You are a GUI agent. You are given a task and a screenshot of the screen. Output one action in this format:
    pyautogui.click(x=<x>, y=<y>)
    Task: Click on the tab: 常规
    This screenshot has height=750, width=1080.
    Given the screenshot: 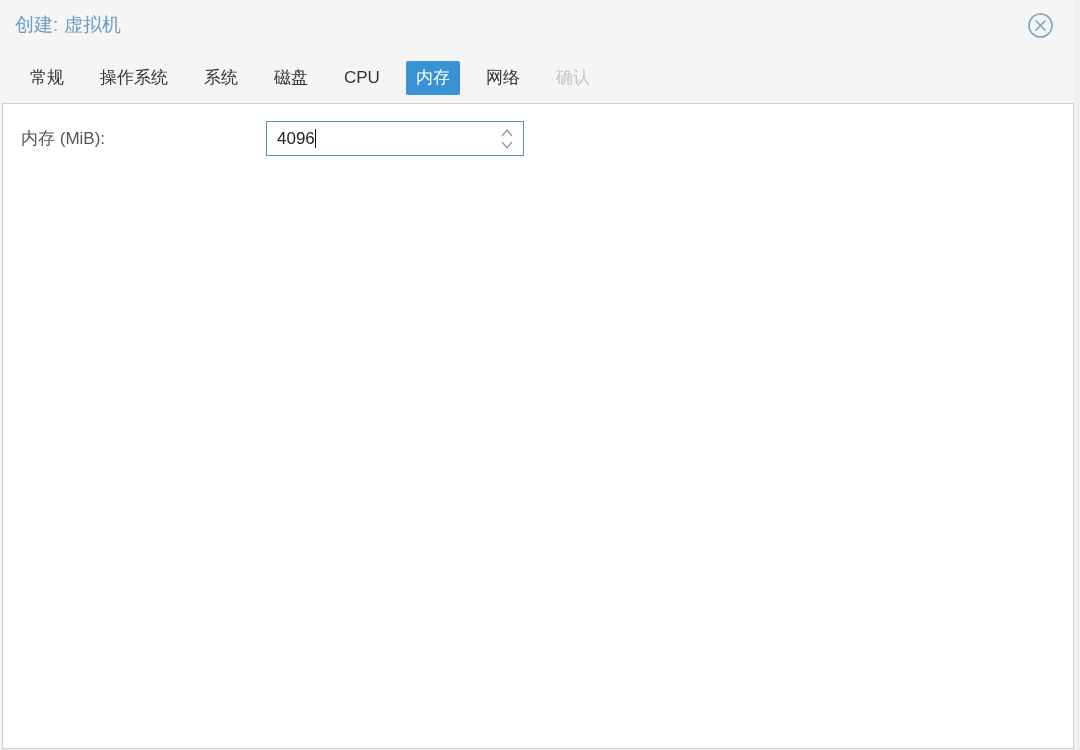 What is the action you would take?
    pyautogui.click(x=47, y=78)
    